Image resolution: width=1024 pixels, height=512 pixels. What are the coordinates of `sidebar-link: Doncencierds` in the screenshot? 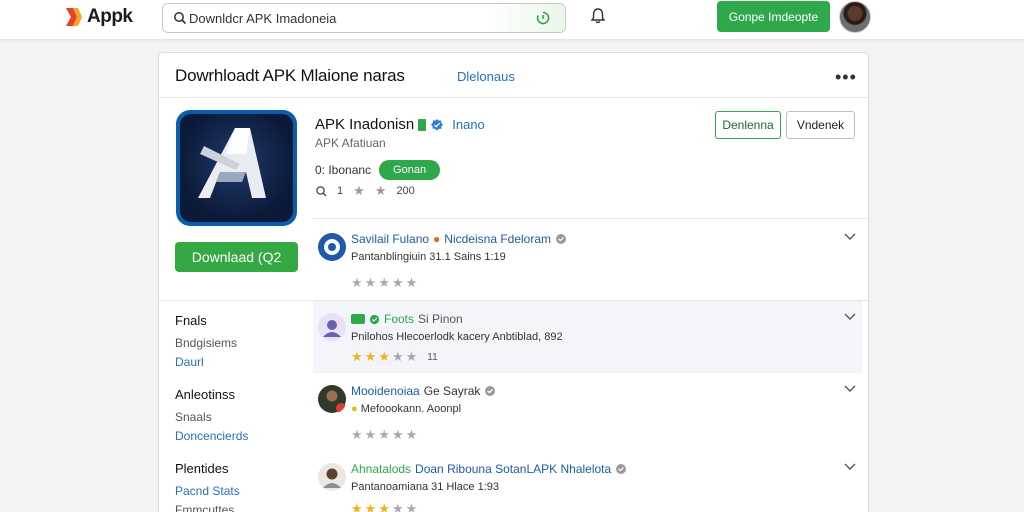 It's located at (240, 436).